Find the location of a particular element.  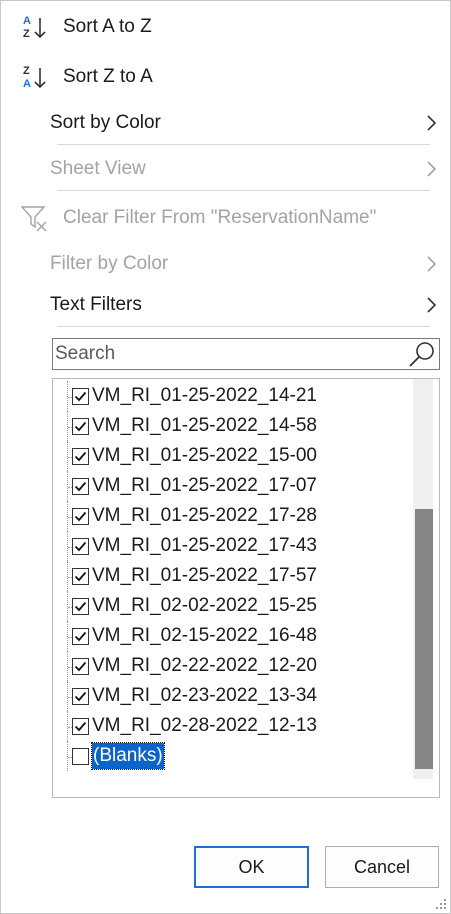

clear-filter-label: Clear Filter From "ReservationName" is located at coordinates (220, 217).